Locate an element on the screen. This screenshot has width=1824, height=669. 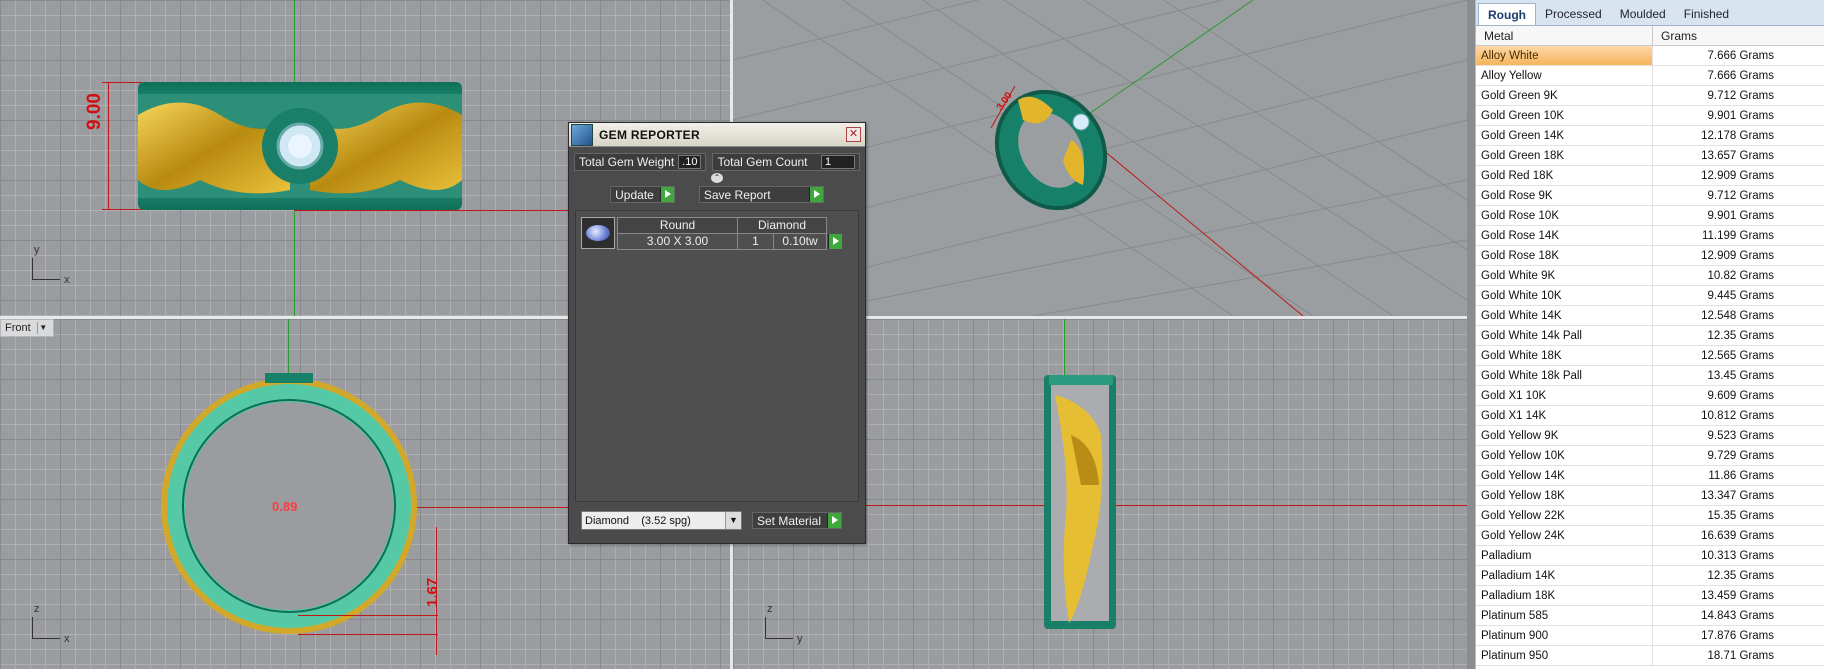
save-report-label: Save Report is located at coordinates (737, 194).